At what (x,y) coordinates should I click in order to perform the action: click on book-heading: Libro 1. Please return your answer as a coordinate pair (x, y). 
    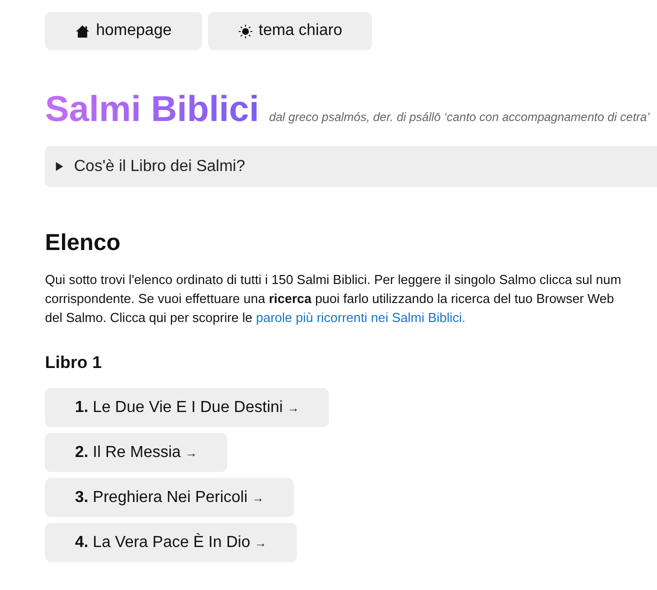
    Looking at the image, I should click on (74, 363).